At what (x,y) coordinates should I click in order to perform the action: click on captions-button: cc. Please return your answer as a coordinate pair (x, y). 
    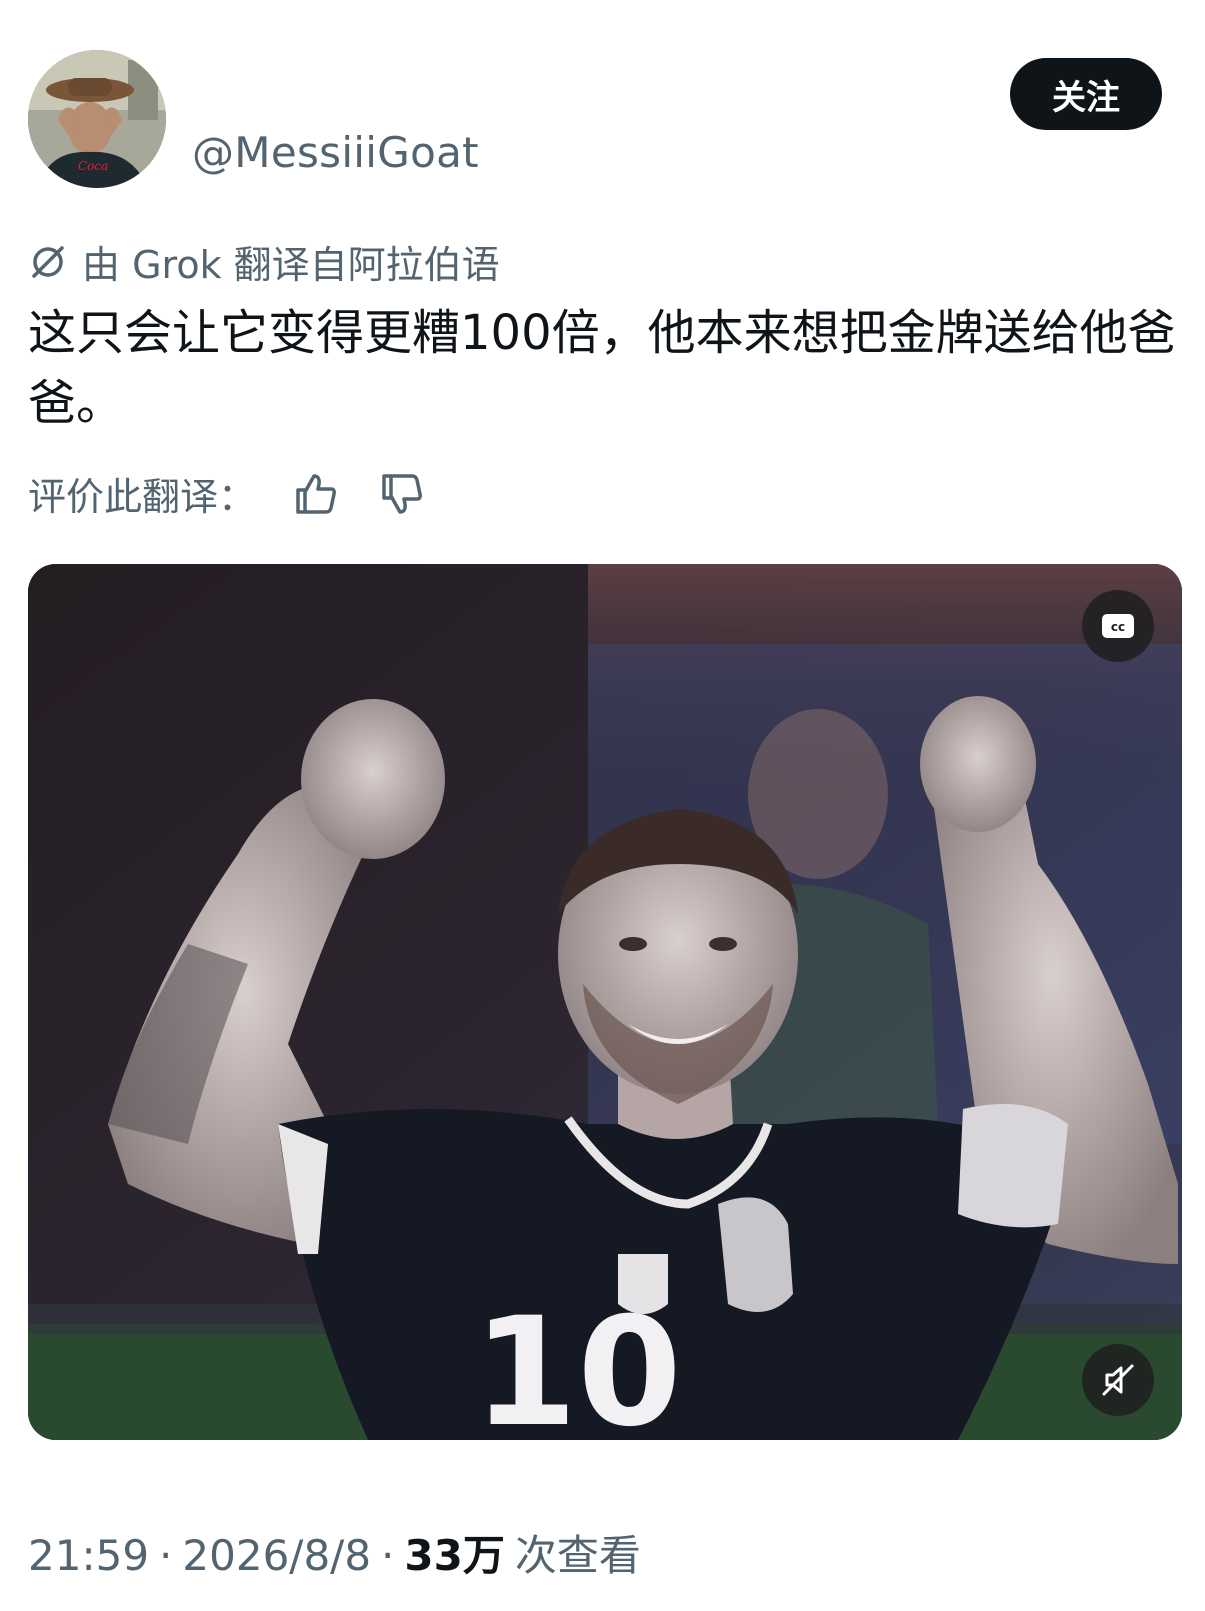
    Looking at the image, I should click on (1118, 626).